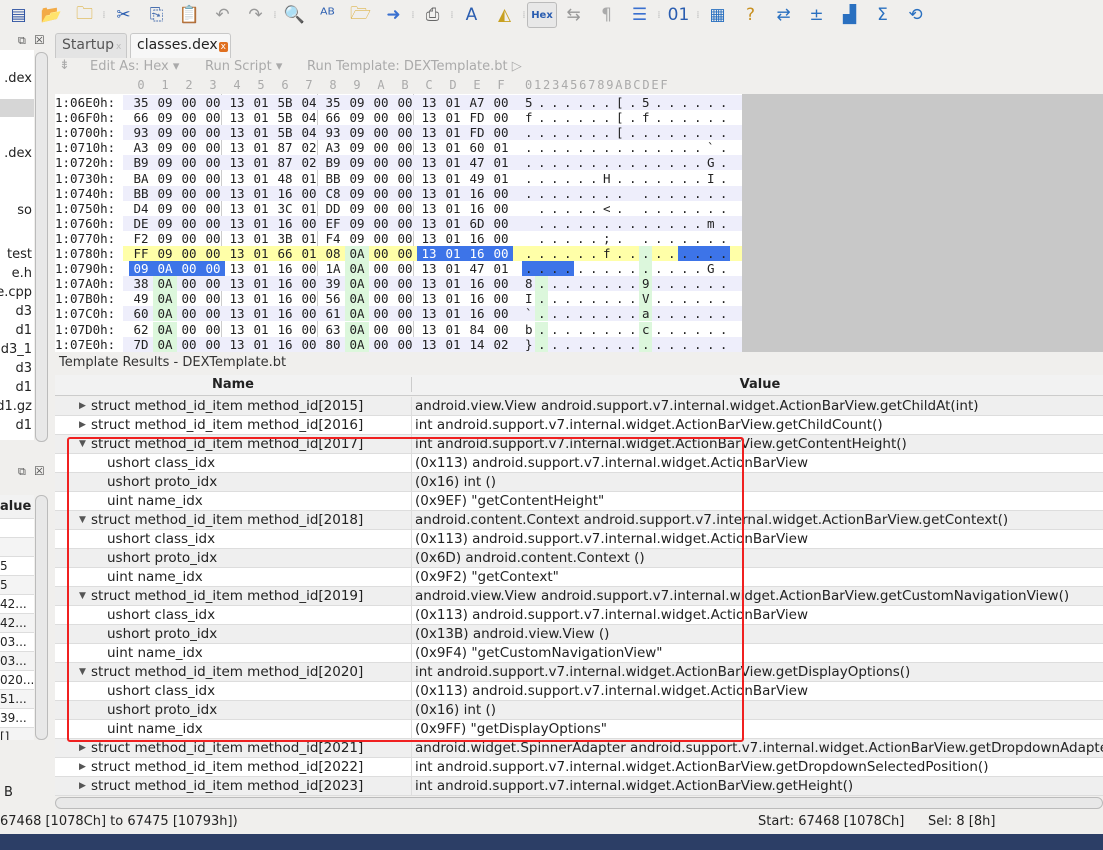 The width and height of the screenshot is (1103, 850). What do you see at coordinates (285, 178) in the screenshot?
I see `hex-byte: 48` at bounding box center [285, 178].